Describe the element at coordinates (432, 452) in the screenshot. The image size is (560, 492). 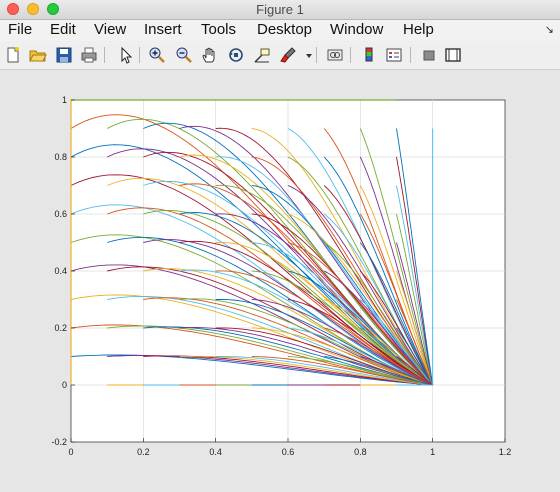
I see `x-tick-label: 1` at that location.